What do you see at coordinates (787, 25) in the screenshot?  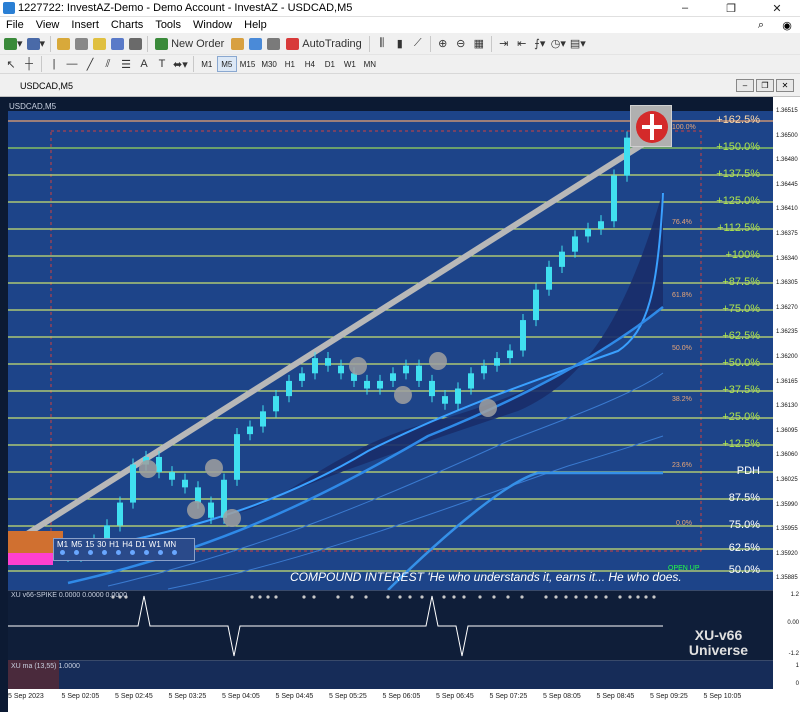 I see `chat-icon: ◉` at bounding box center [787, 25].